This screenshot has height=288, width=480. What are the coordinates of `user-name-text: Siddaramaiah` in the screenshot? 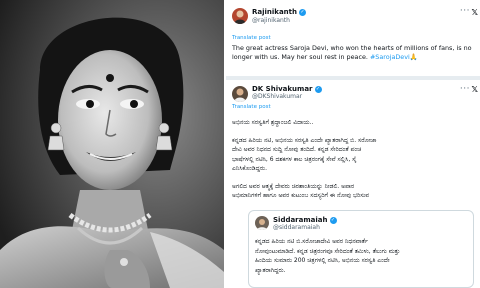 It's located at (300, 220).